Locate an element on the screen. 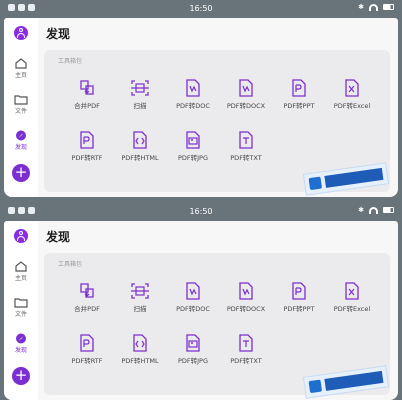 The image size is (402, 400). nav-rail: 主页 文件 发现 + is located at coordinates (21, 107).